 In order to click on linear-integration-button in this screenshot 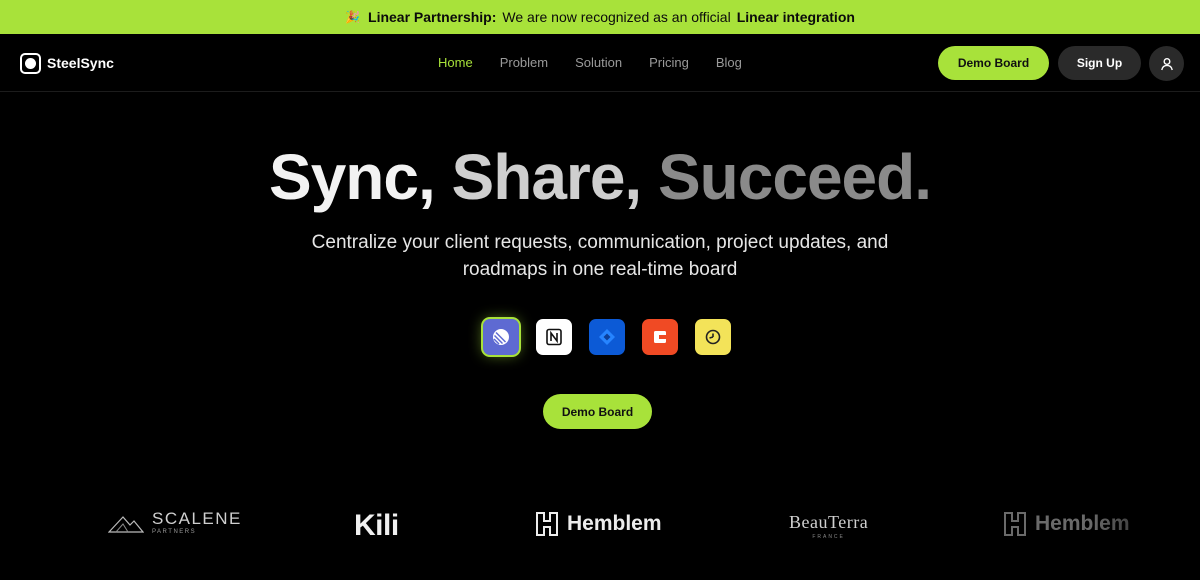, I will do `click(501, 337)`.